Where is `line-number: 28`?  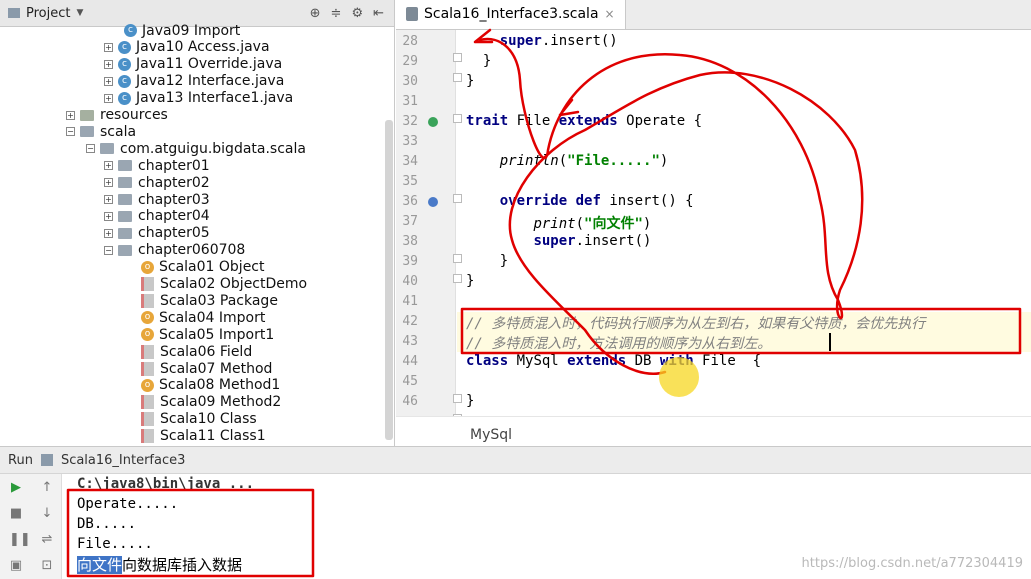 line-number: 28 is located at coordinates (410, 41).